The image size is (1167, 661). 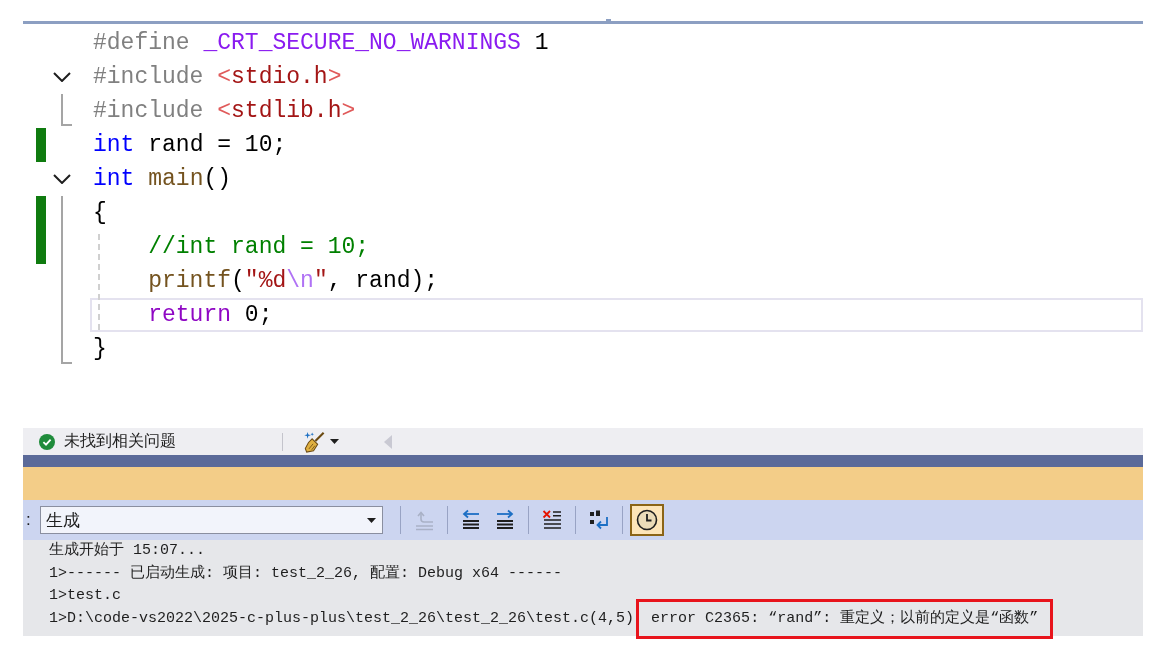 What do you see at coordinates (259, 247) in the screenshot?
I see `code-line: //int rand = 10;` at bounding box center [259, 247].